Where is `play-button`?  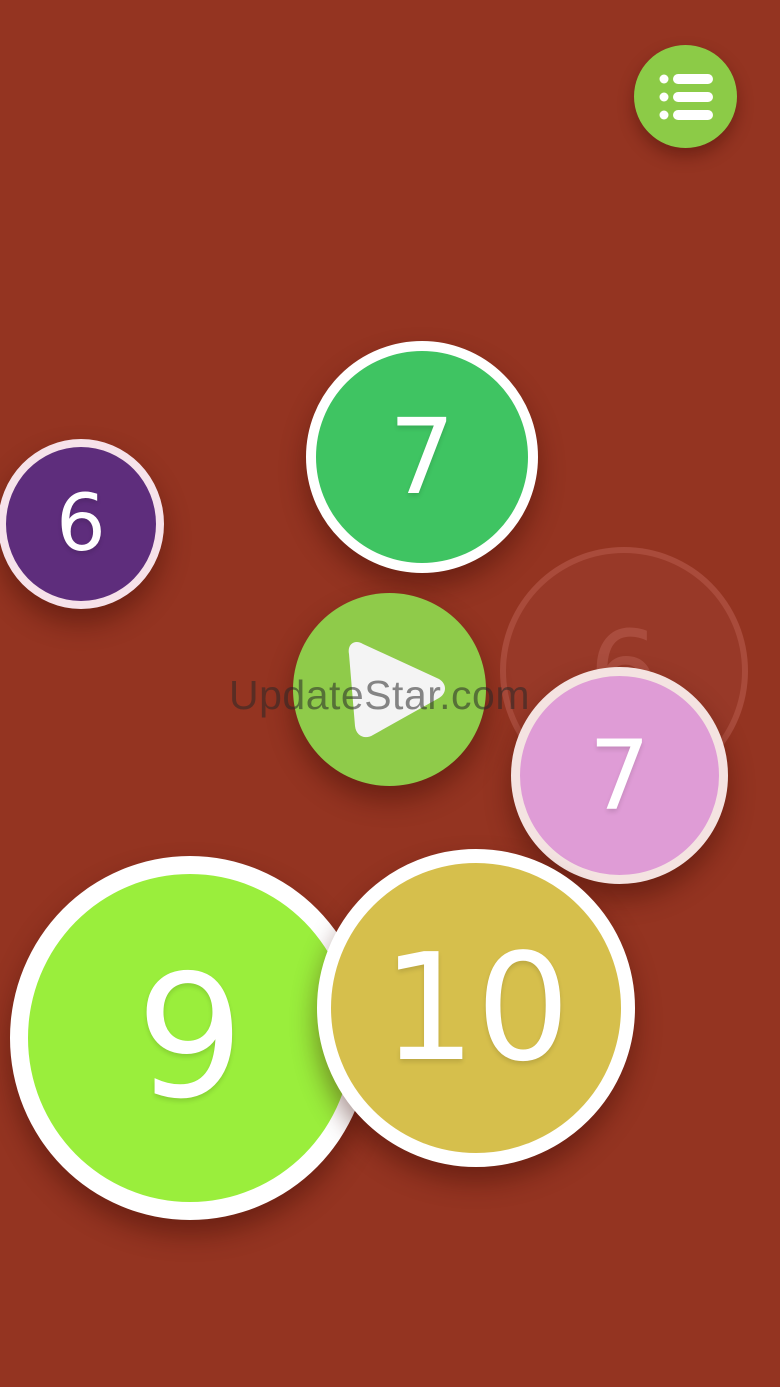
play-button is located at coordinates (389, 689).